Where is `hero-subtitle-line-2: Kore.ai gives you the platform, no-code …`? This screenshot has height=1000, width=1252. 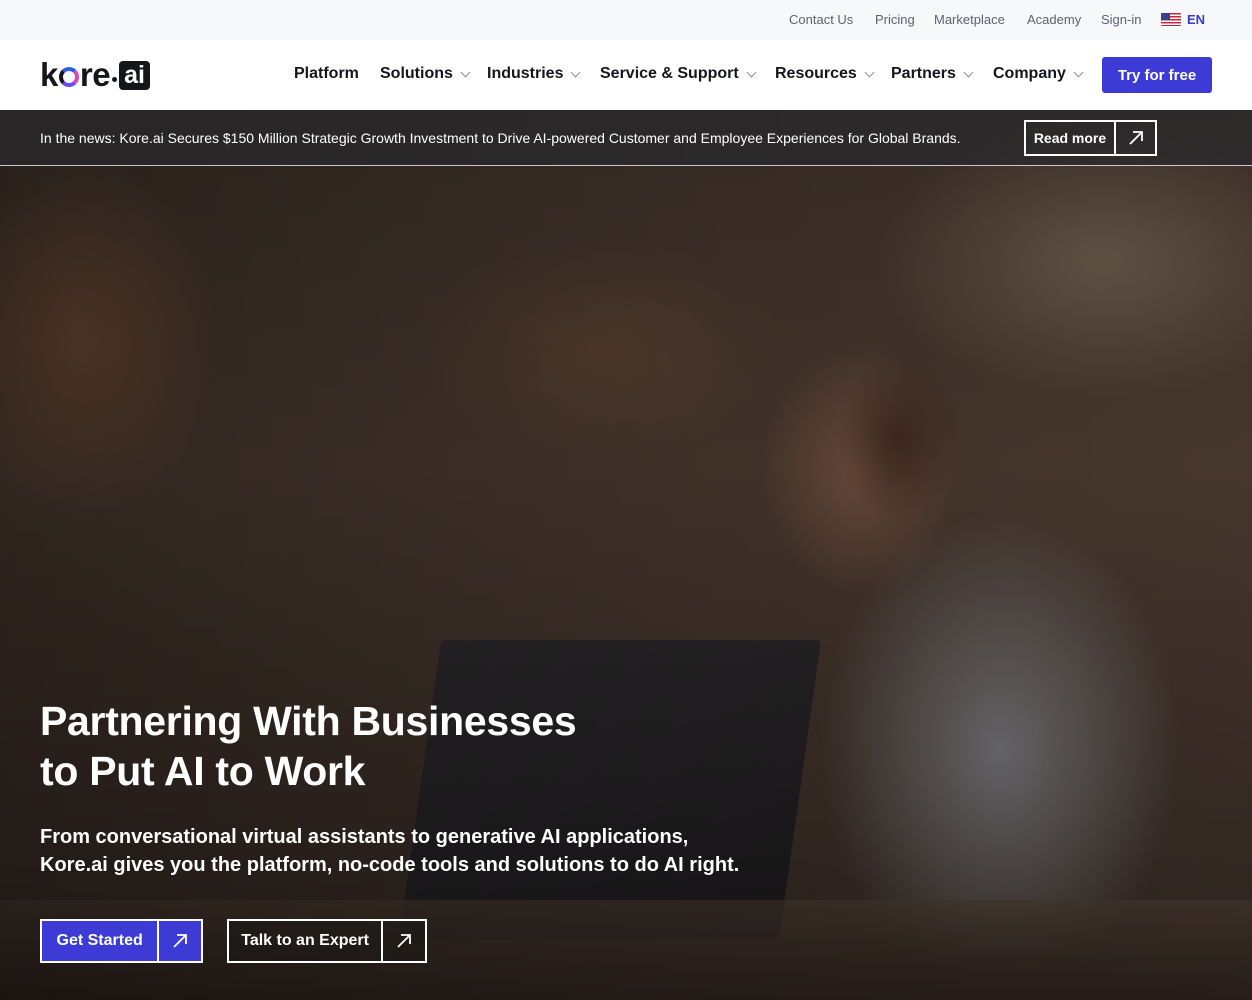 hero-subtitle-line-2: Kore.ai gives you the platform, no-code … is located at coordinates (390, 865).